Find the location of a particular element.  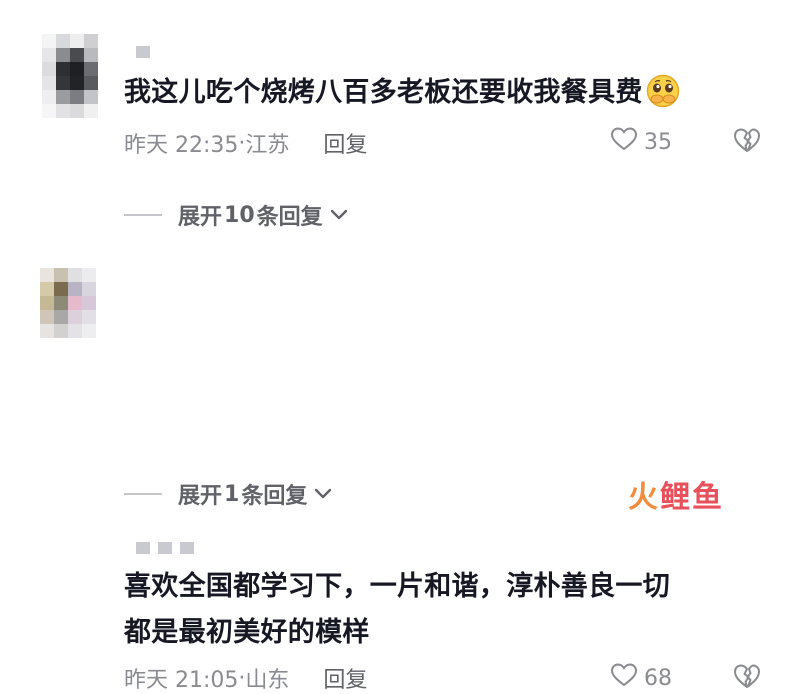

pleading-face-emoji-icon is located at coordinates (663, 91).